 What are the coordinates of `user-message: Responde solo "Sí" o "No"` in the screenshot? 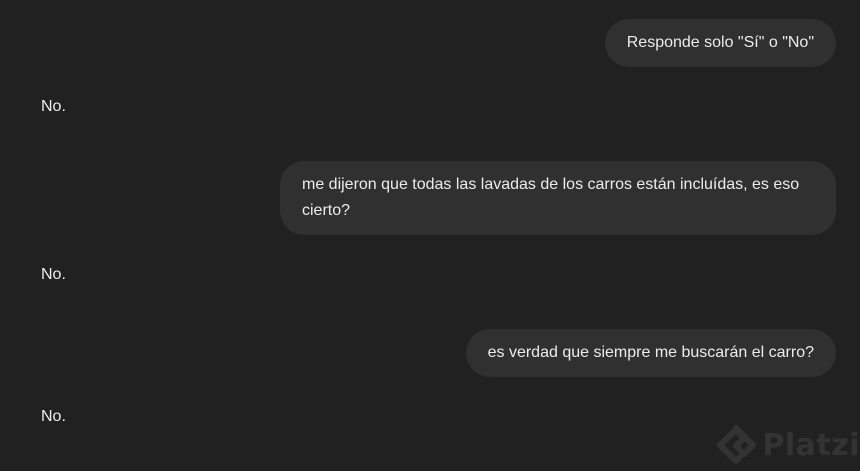 It's located at (720, 43).